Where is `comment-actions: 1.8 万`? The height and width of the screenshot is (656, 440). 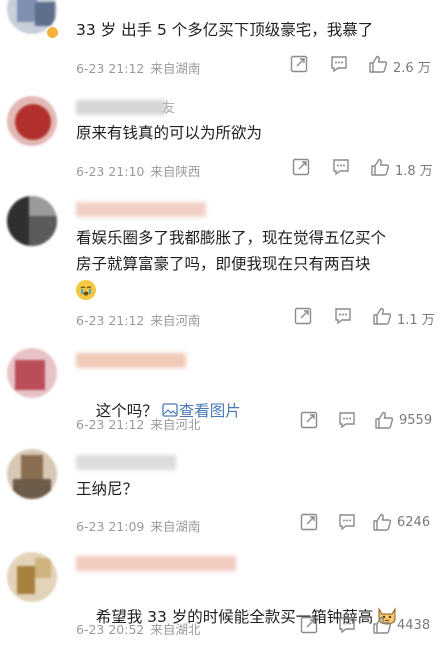
comment-actions: 1.8 万 is located at coordinates (220, 169).